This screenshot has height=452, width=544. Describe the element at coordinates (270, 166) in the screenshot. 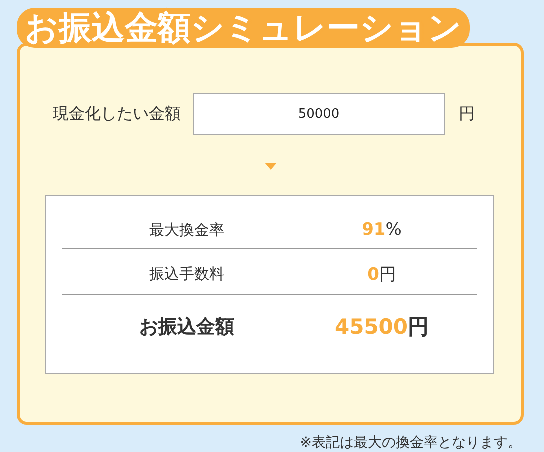

I see `down-triangle-icon` at that location.